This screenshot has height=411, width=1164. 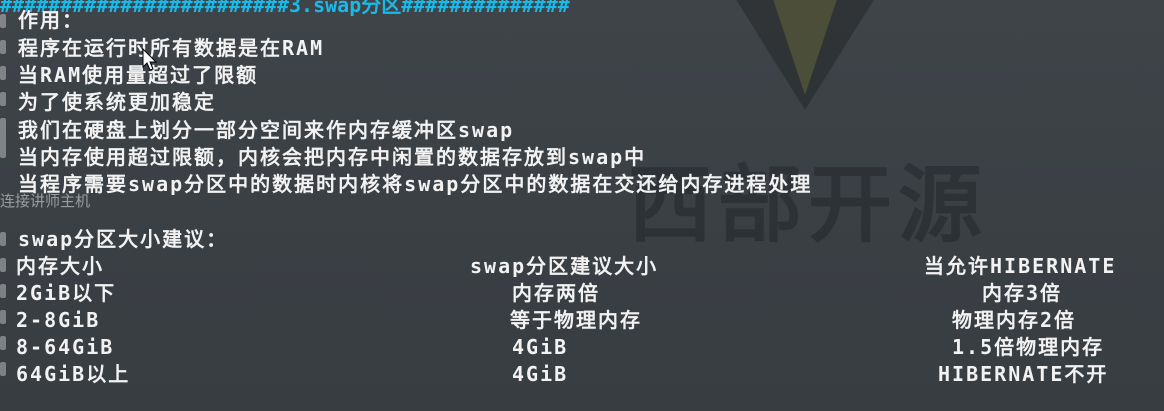 What do you see at coordinates (556, 293) in the screenshot?
I see `table-cell: 内存两倍` at bounding box center [556, 293].